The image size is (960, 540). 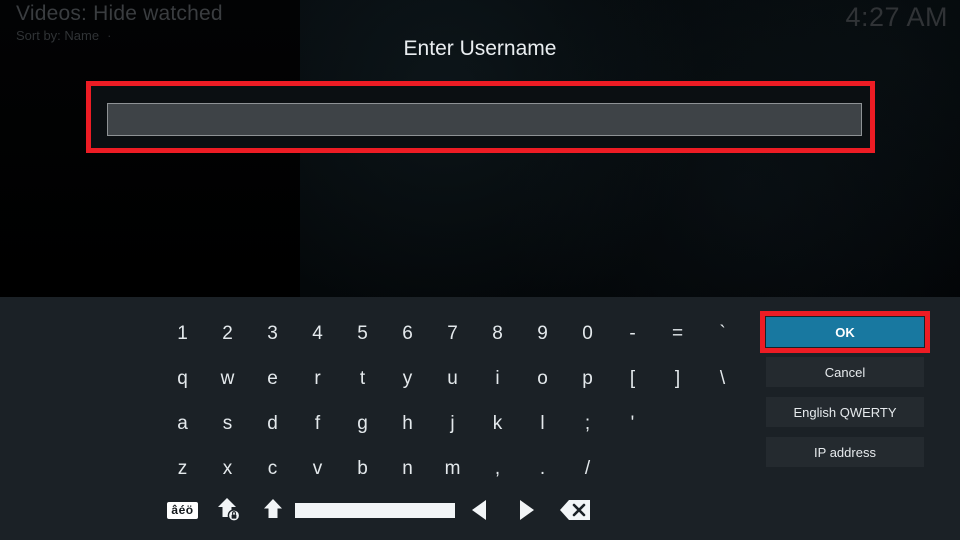 I want to click on key-`: `, so click(x=722, y=334).